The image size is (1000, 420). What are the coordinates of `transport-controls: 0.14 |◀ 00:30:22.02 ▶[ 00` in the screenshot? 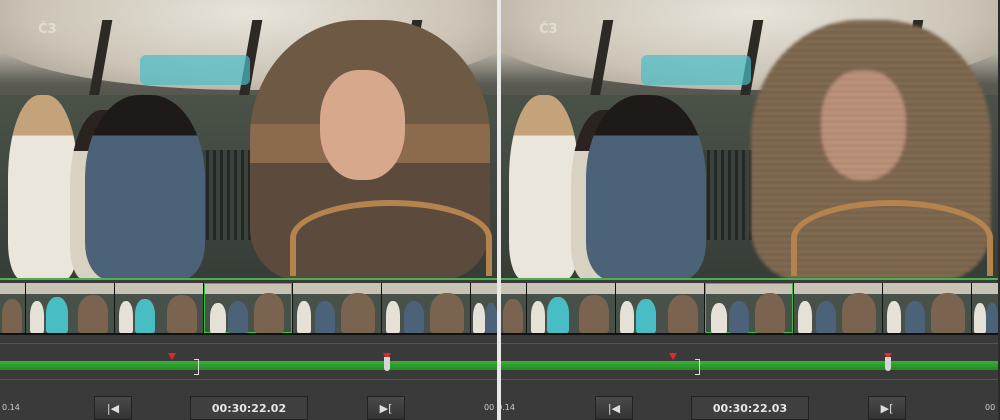 It's located at (248, 407).